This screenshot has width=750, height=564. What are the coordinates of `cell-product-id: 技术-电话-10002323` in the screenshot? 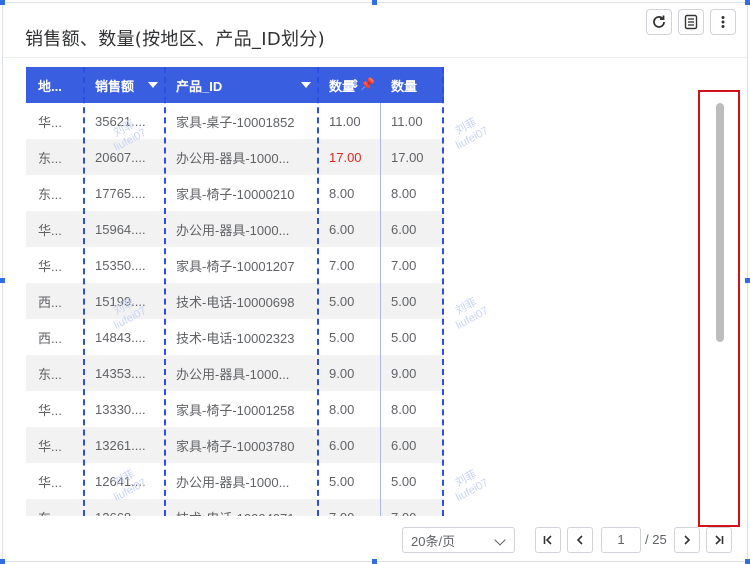 It's located at (235, 338).